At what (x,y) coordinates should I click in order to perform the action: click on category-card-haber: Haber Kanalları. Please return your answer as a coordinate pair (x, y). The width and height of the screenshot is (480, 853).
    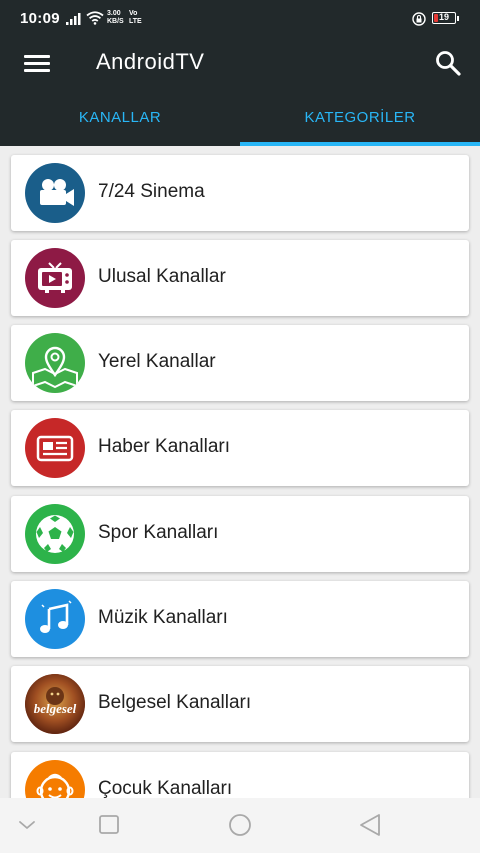
    Looking at the image, I should click on (240, 448).